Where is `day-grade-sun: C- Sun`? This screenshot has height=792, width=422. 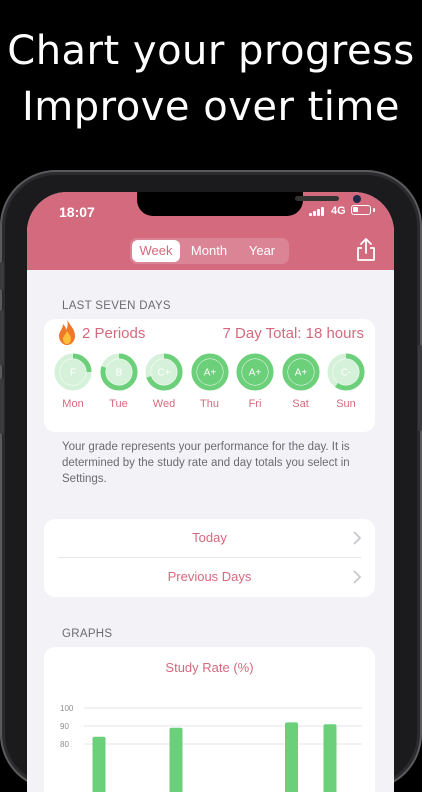
day-grade-sun: C- Sun is located at coordinates (346, 381).